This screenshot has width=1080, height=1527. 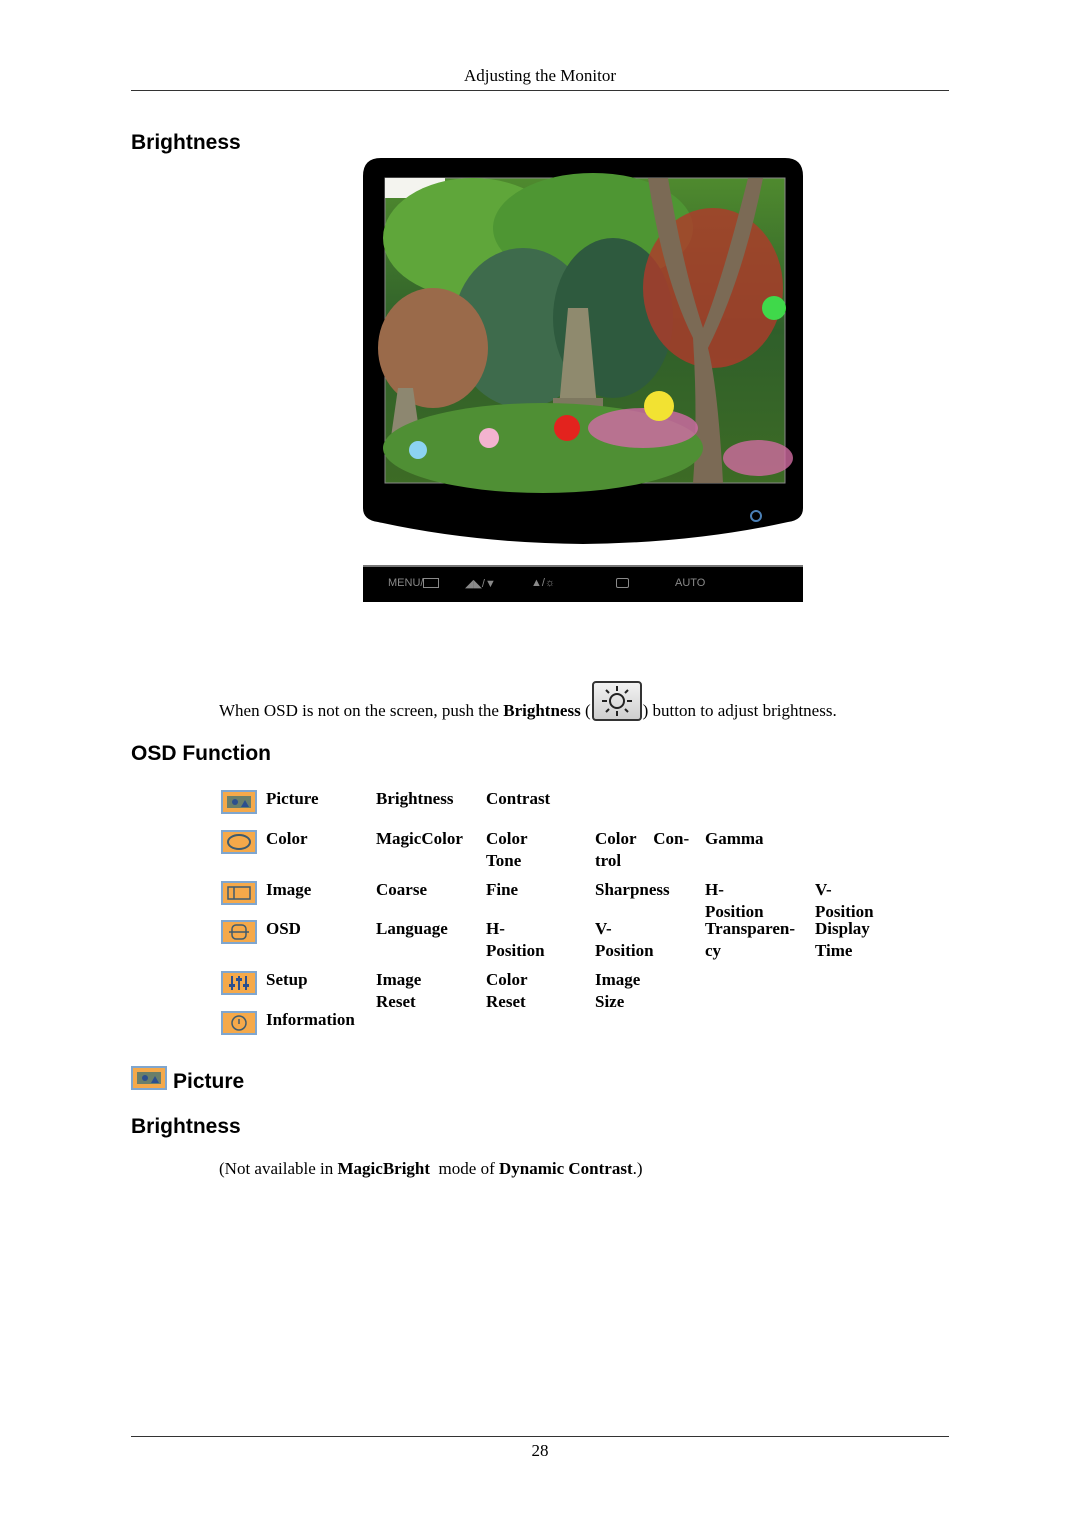 What do you see at coordinates (239, 842) in the screenshot?
I see `color-icon` at bounding box center [239, 842].